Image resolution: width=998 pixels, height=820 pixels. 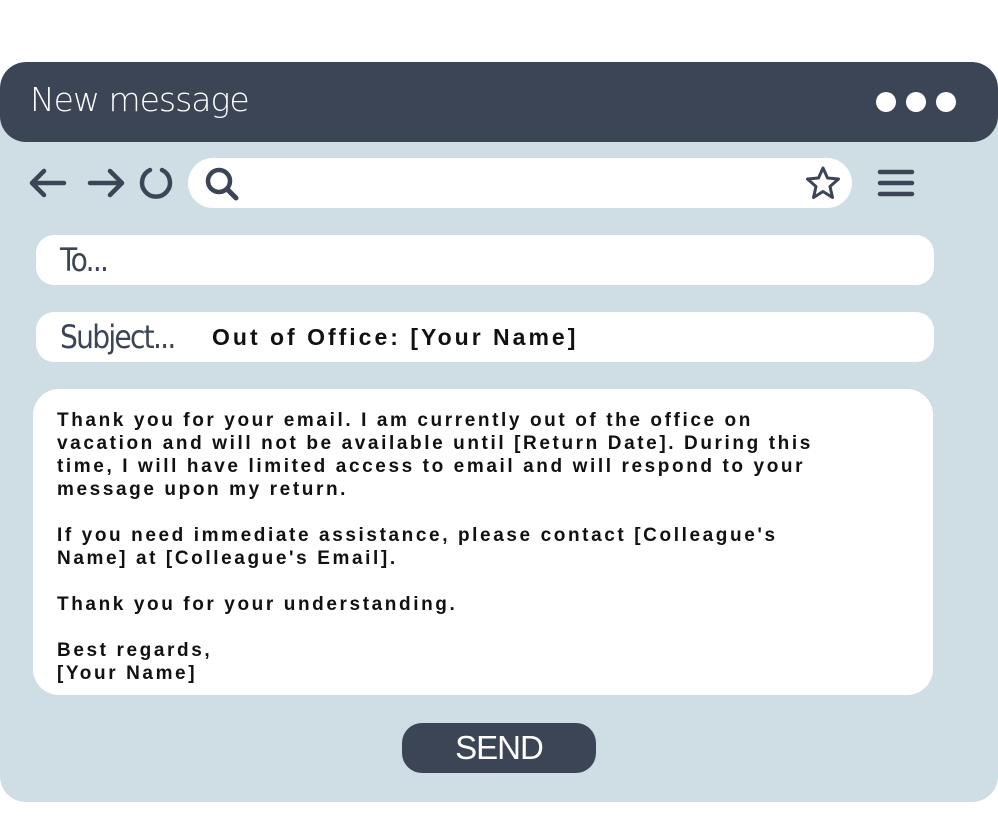 I want to click on arrow-right-icon, so click(x=106, y=183).